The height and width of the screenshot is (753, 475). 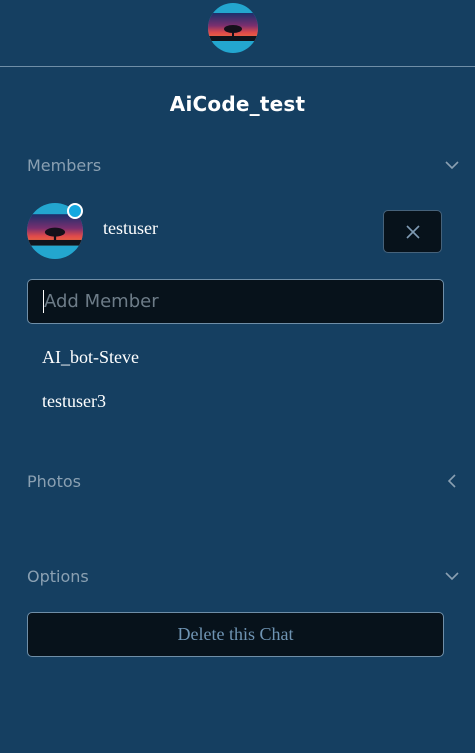 What do you see at coordinates (58, 576) in the screenshot?
I see `options-label: Options` at bounding box center [58, 576].